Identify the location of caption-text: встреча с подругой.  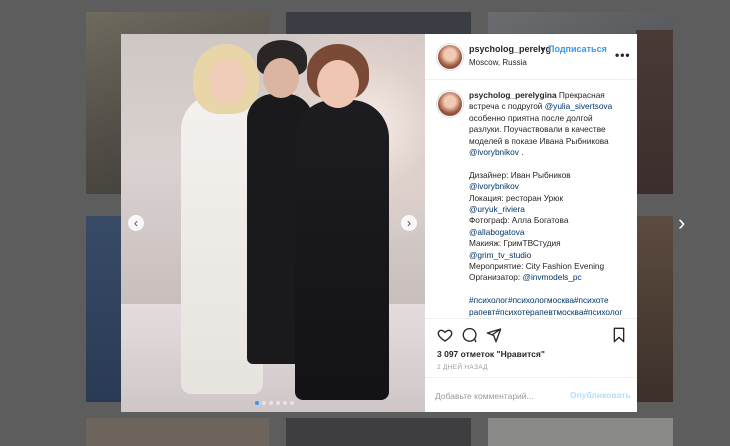
(507, 106).